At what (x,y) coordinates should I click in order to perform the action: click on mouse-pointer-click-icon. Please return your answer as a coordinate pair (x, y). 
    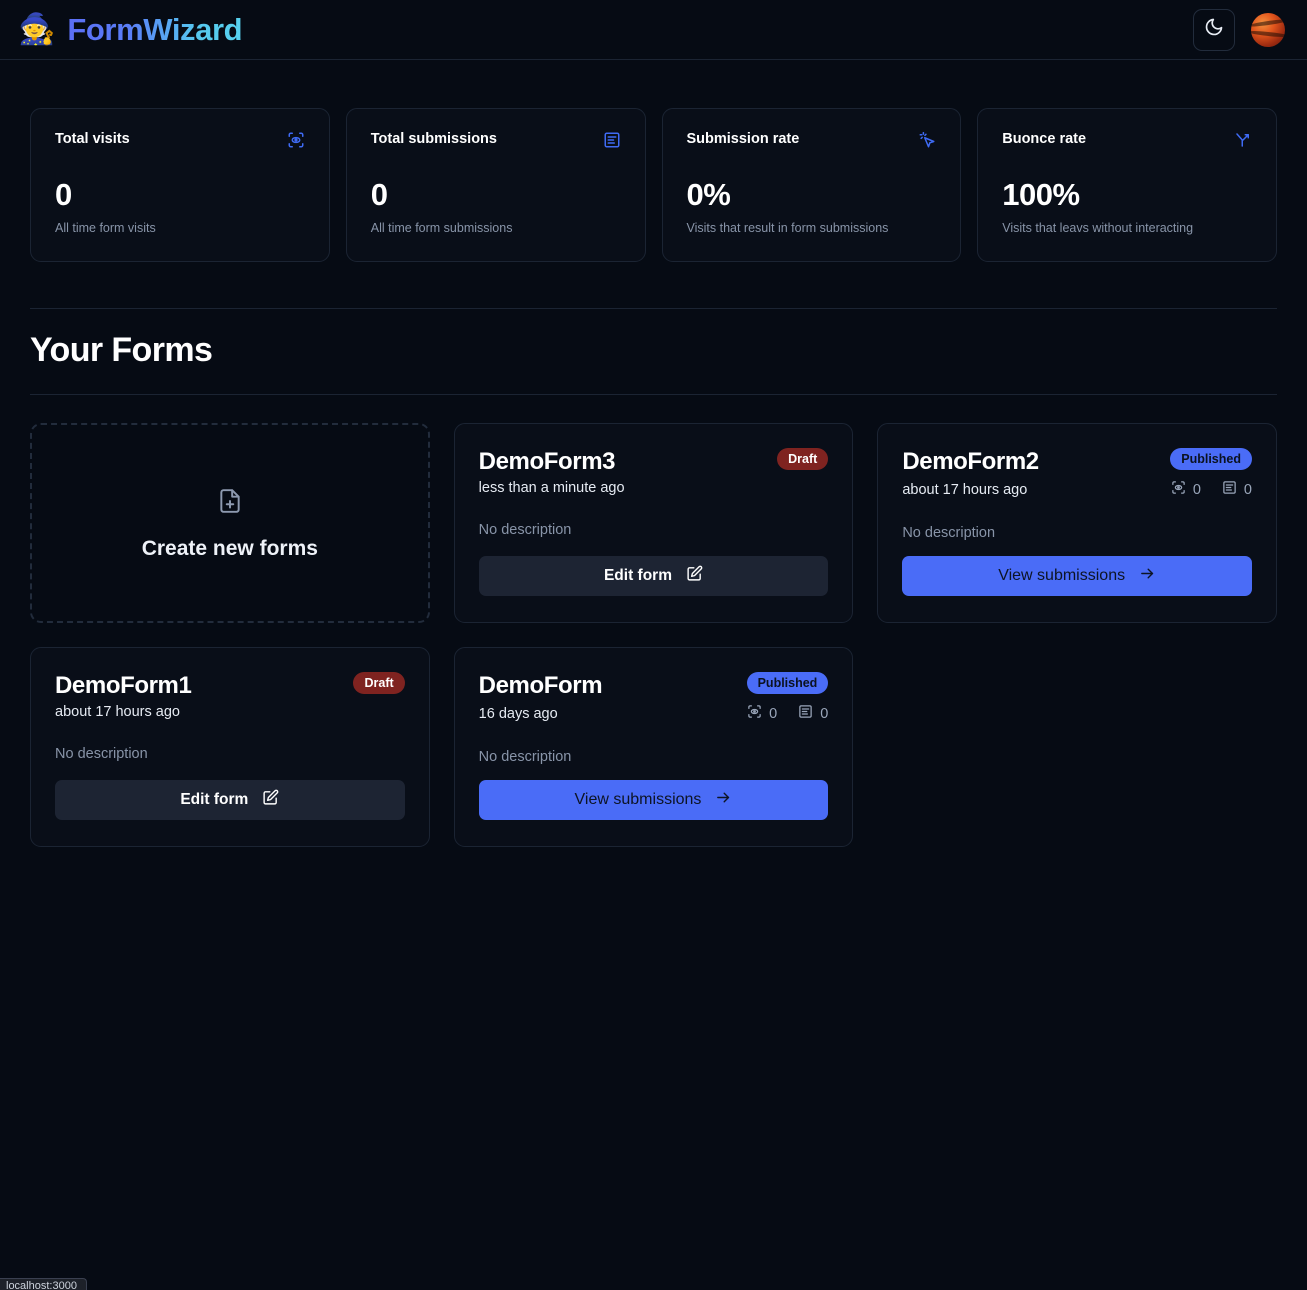
    Looking at the image, I should click on (927, 140).